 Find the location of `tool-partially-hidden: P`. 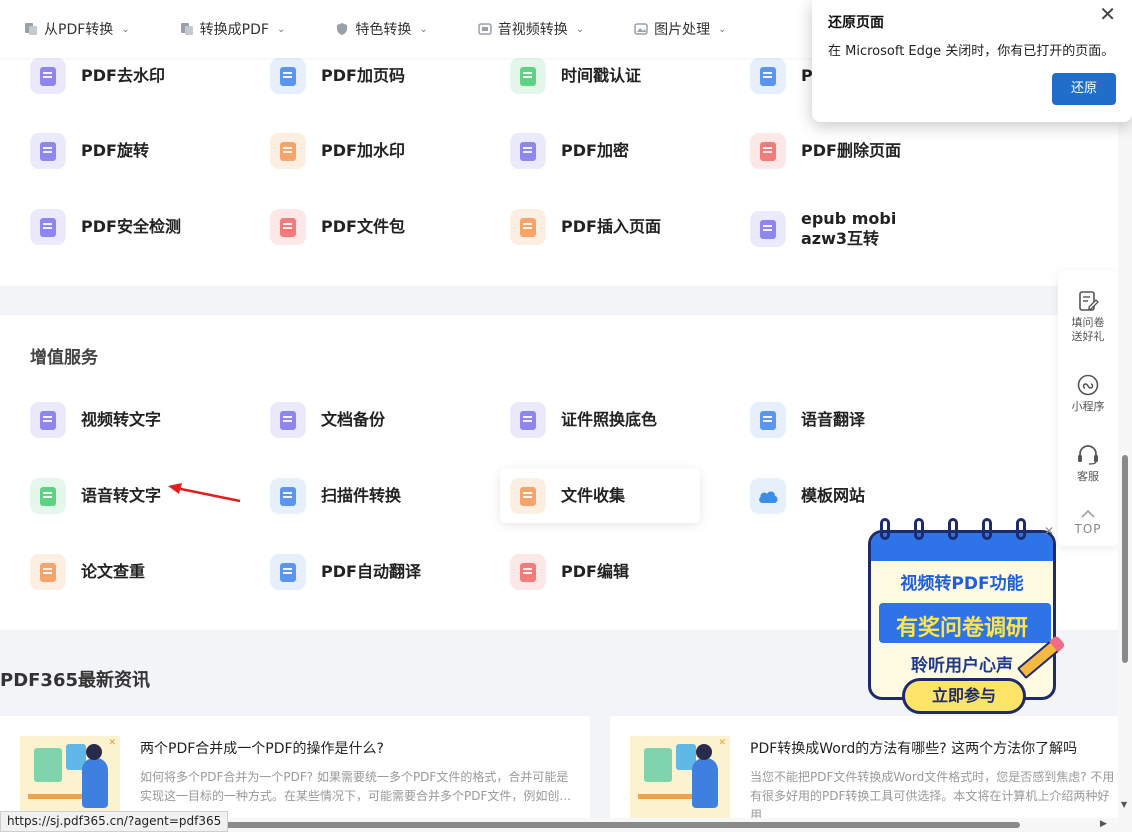

tool-partially-hidden: P is located at coordinates (781, 76).